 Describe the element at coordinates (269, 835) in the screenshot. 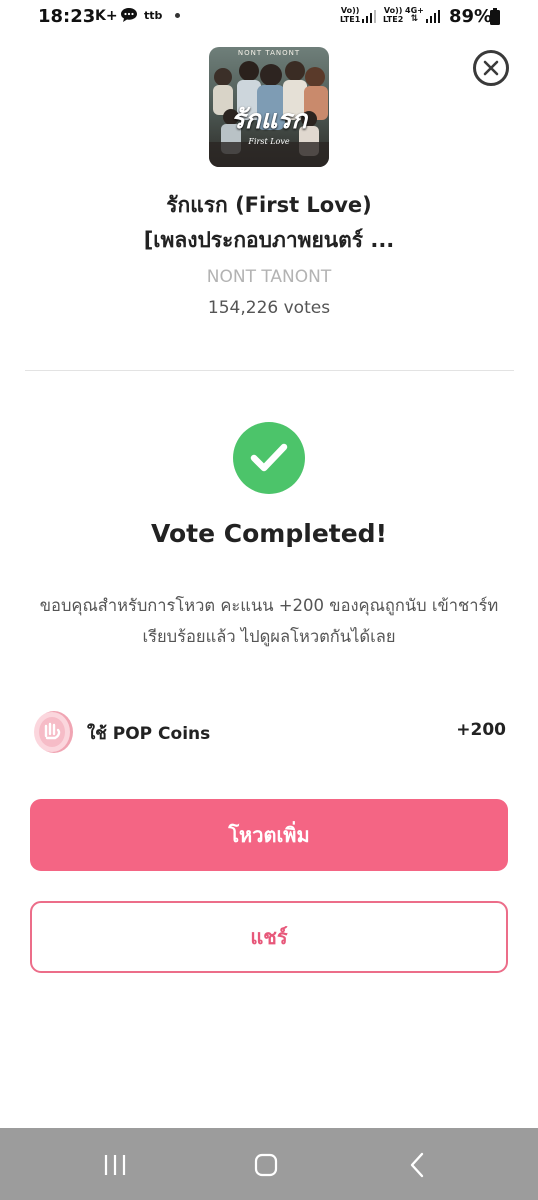

I see `vote-more-button: โหวตเพิ่ม` at that location.